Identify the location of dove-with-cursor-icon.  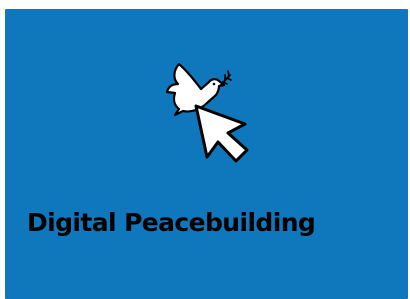
(207, 112).